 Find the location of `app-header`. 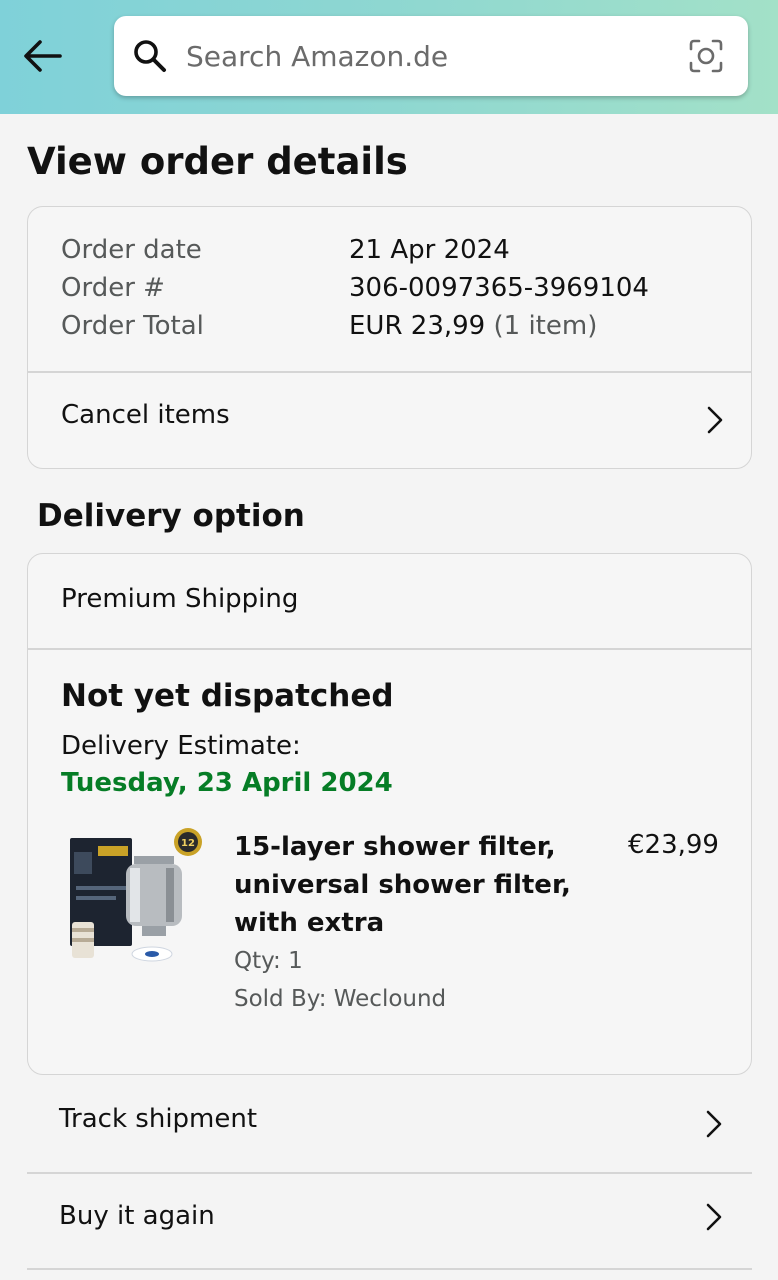

app-header is located at coordinates (389, 57).